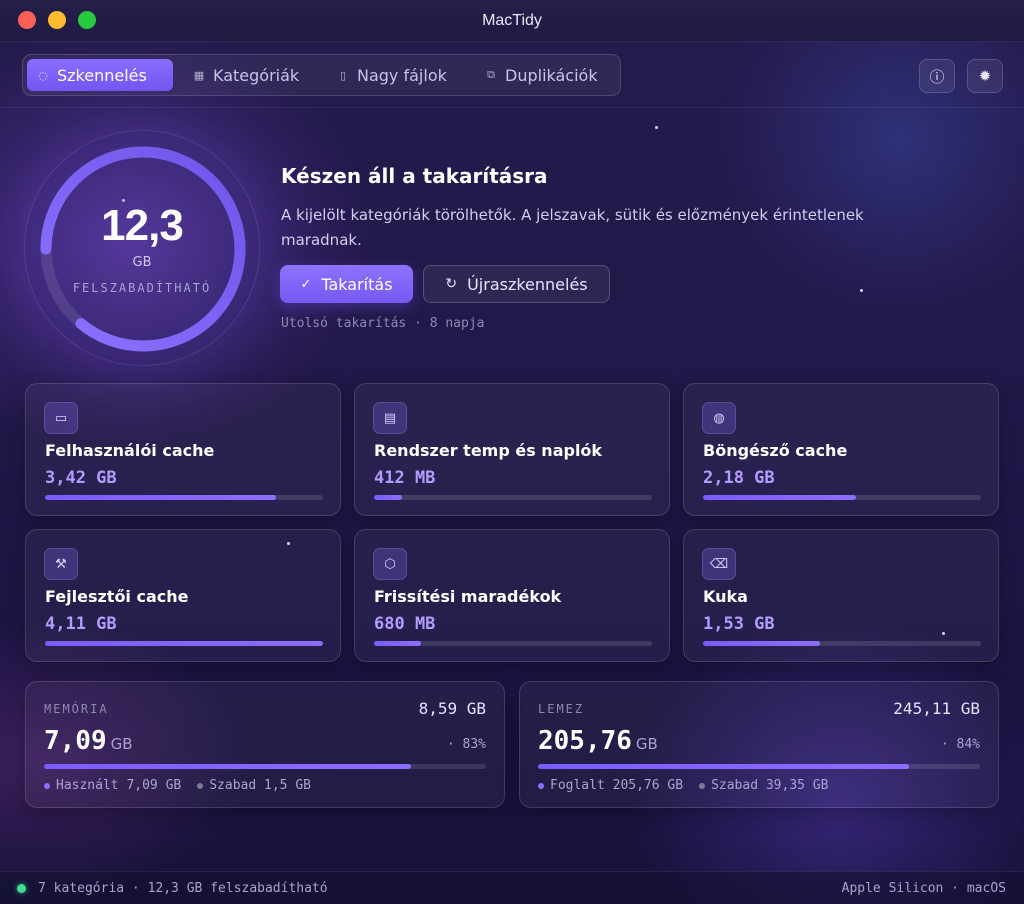  What do you see at coordinates (177, 785) in the screenshot?
I see `memory-legend: Használt 7,09 GB Szabad 1,5 GB` at bounding box center [177, 785].